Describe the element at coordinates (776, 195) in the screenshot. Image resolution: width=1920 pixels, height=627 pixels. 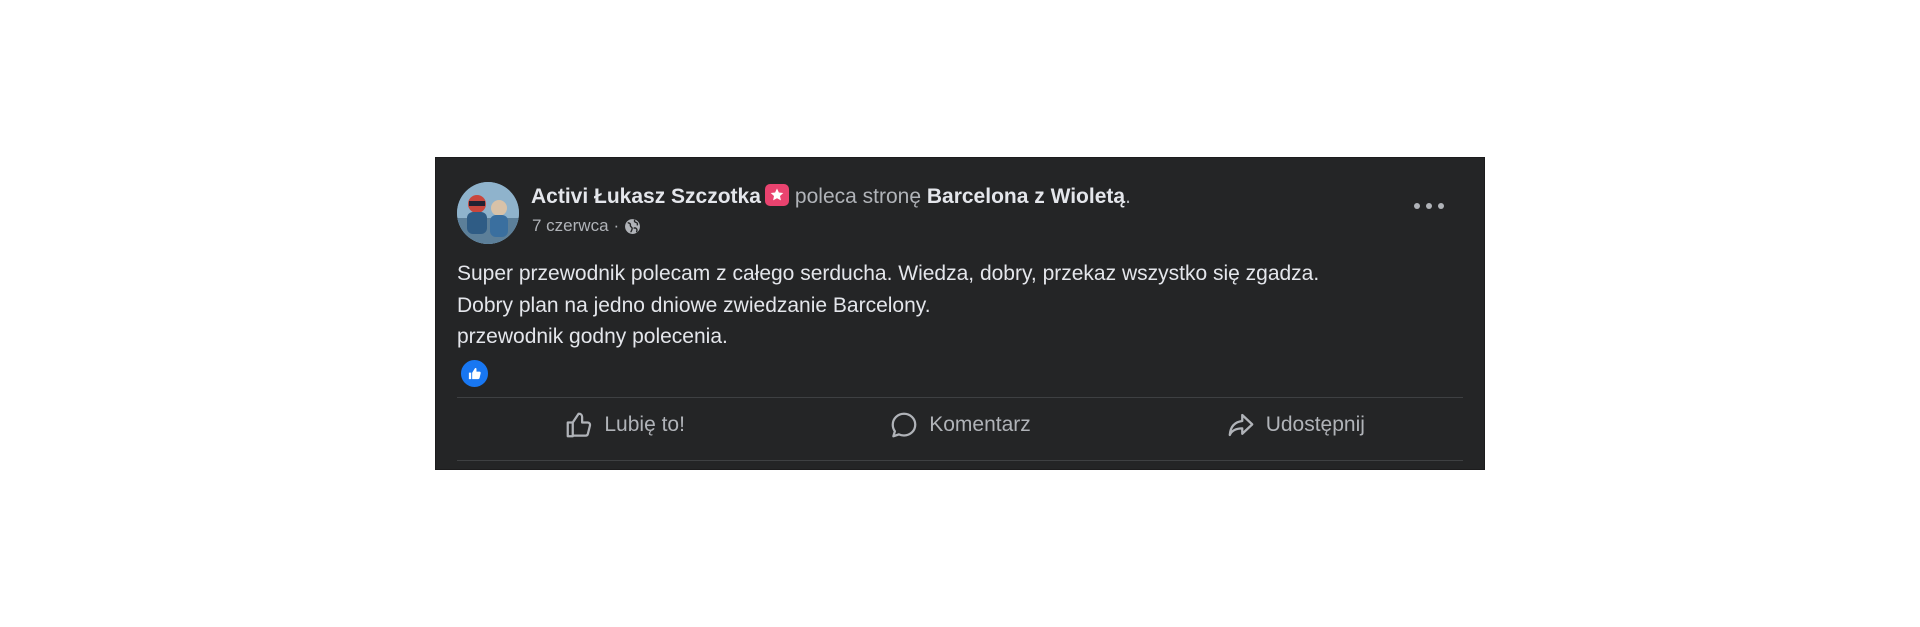
I see `star-badge-icon` at that location.